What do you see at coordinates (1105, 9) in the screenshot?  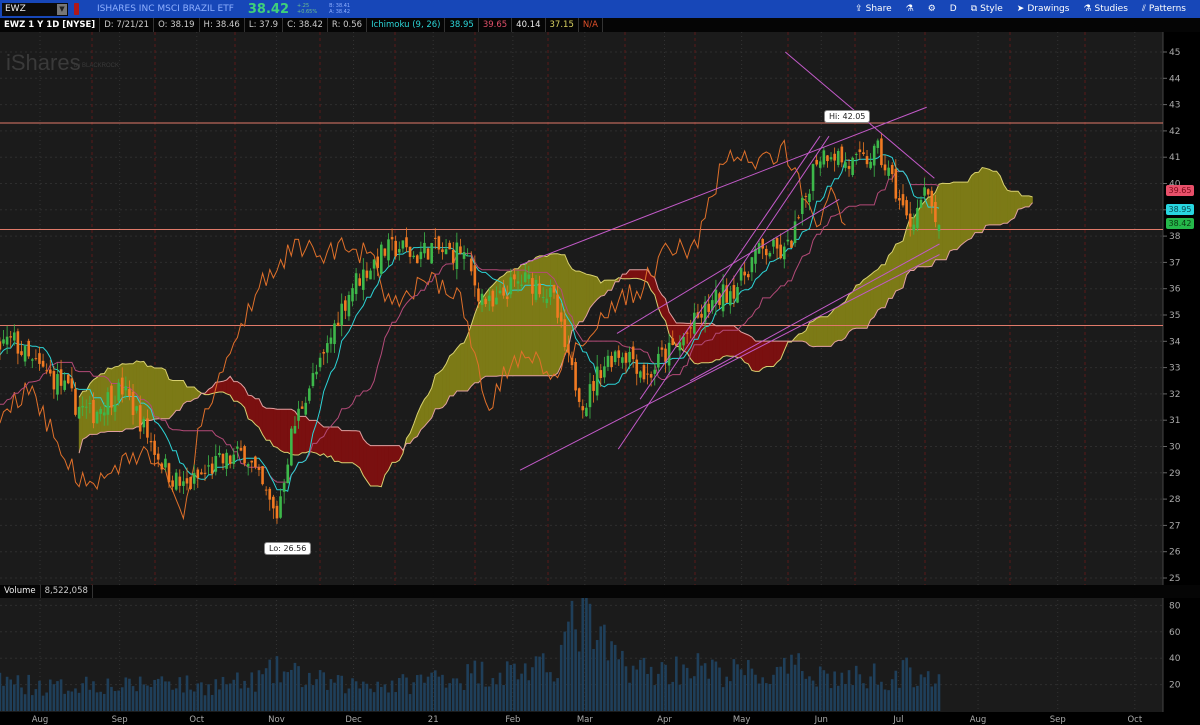 I see `studies-button: ⚗ Studies` at bounding box center [1105, 9].